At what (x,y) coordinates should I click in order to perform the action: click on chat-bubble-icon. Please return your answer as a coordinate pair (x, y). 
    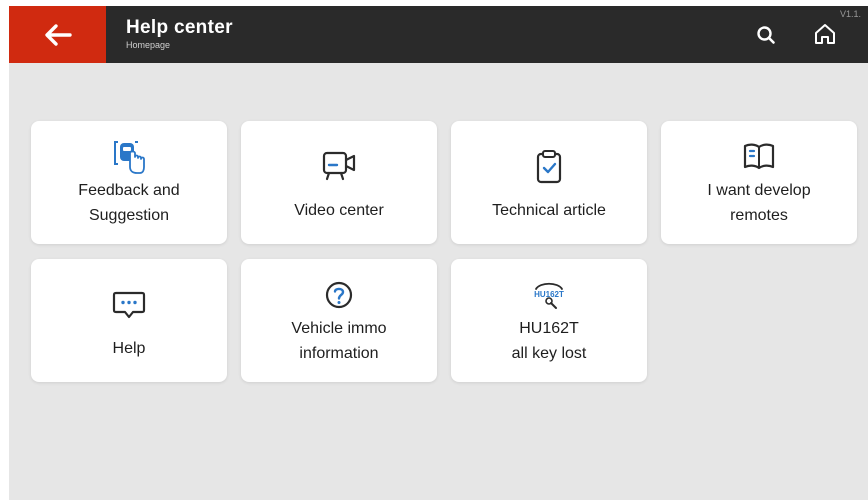
    Looking at the image, I should click on (129, 305).